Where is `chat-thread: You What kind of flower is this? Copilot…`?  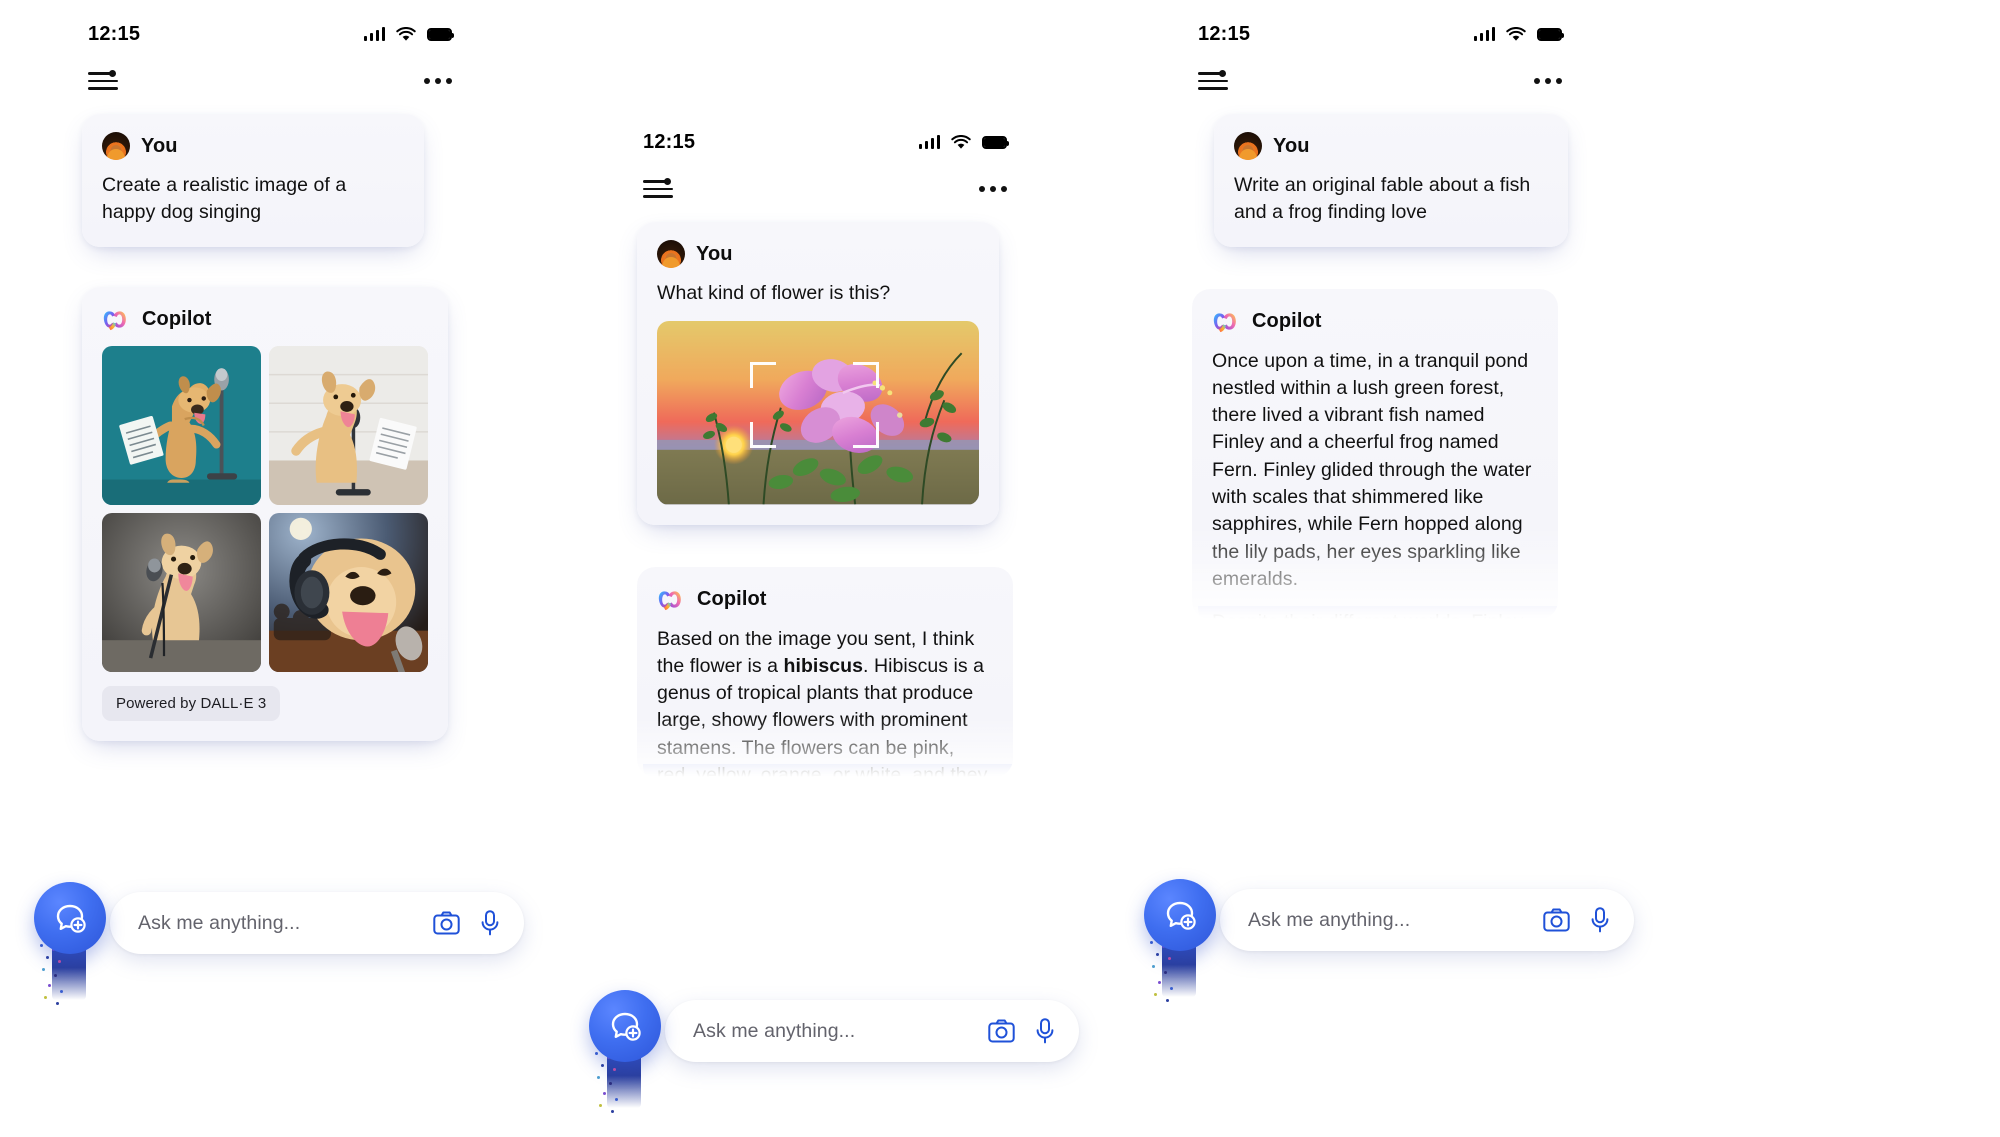 chat-thread: You What kind of flower is this? Copilot… is located at coordinates (825, 492).